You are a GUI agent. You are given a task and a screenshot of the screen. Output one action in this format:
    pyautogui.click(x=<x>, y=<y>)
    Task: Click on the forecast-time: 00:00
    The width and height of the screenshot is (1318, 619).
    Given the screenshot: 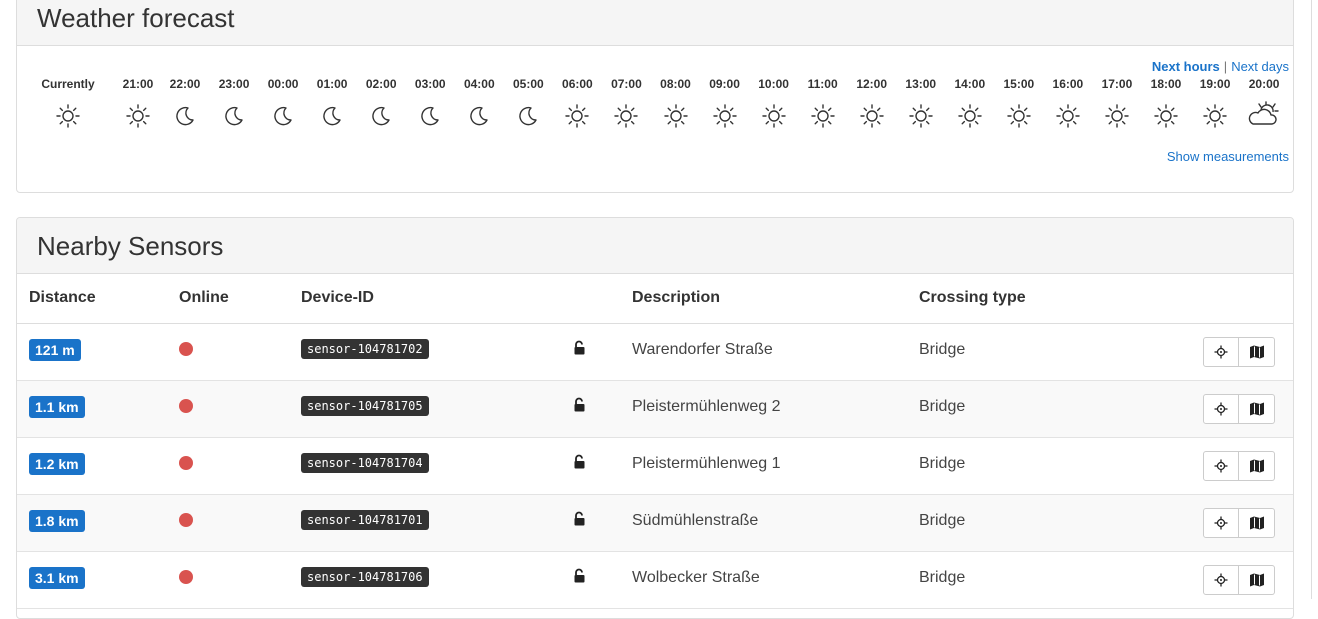 What is the action you would take?
    pyautogui.click(x=283, y=84)
    